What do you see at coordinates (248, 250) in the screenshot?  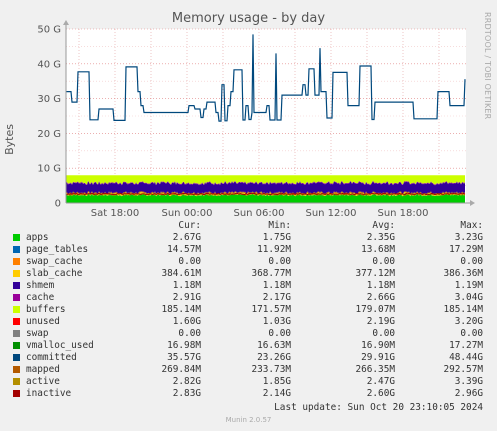 I see `legend-row-page-tables: page_tables 14.57M 11.92M 13.68M 17.29M` at bounding box center [248, 250].